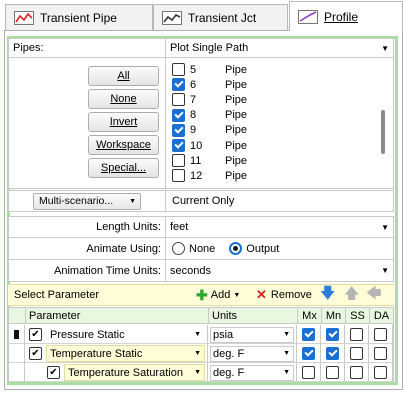 The image size is (404, 394). Describe the element at coordinates (87, 248) in the screenshot. I see `animate-using-label: Animate Using:` at that location.